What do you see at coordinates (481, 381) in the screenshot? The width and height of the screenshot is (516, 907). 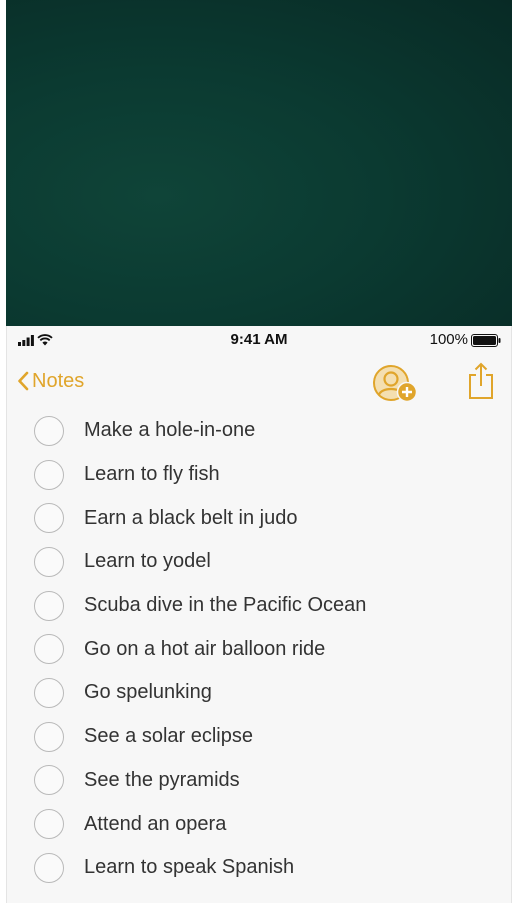 I see `share-icon` at bounding box center [481, 381].